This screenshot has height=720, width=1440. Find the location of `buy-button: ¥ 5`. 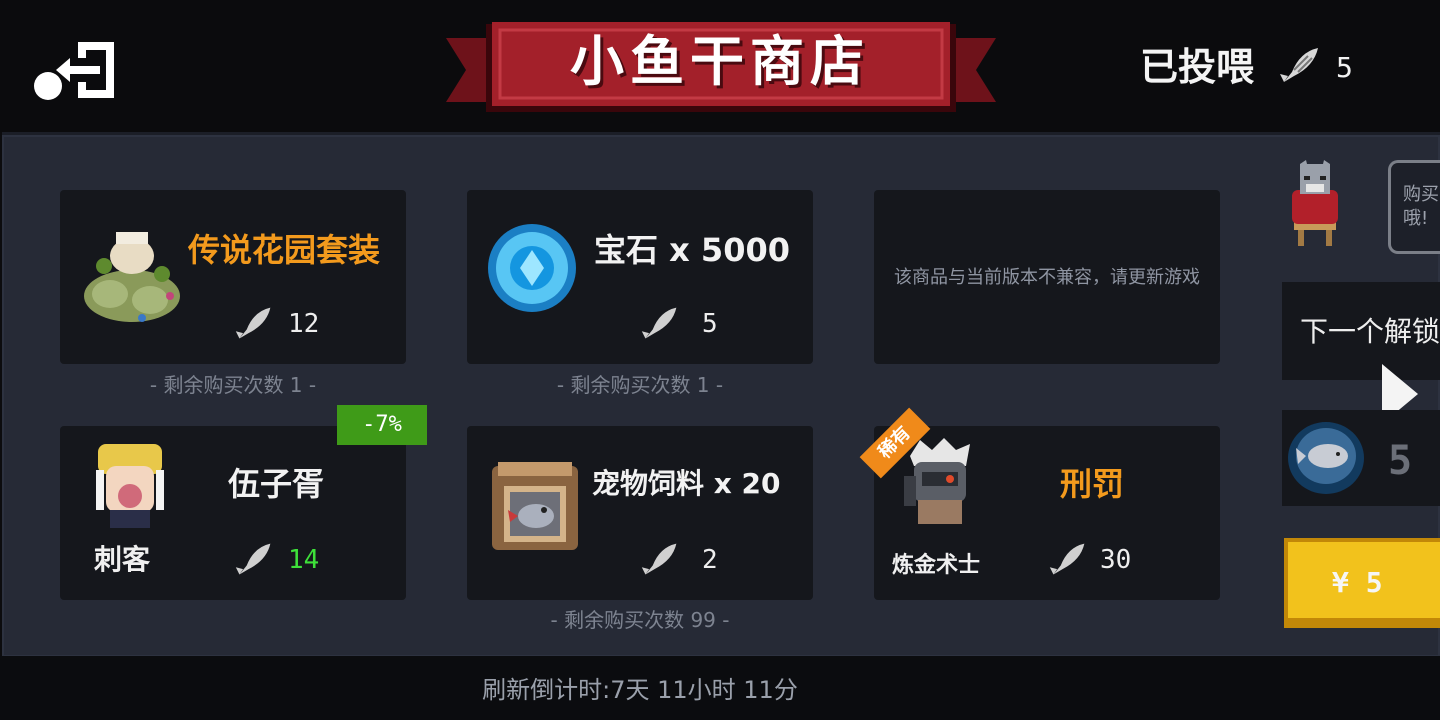

buy-button: ¥ 5 is located at coordinates (1362, 583).